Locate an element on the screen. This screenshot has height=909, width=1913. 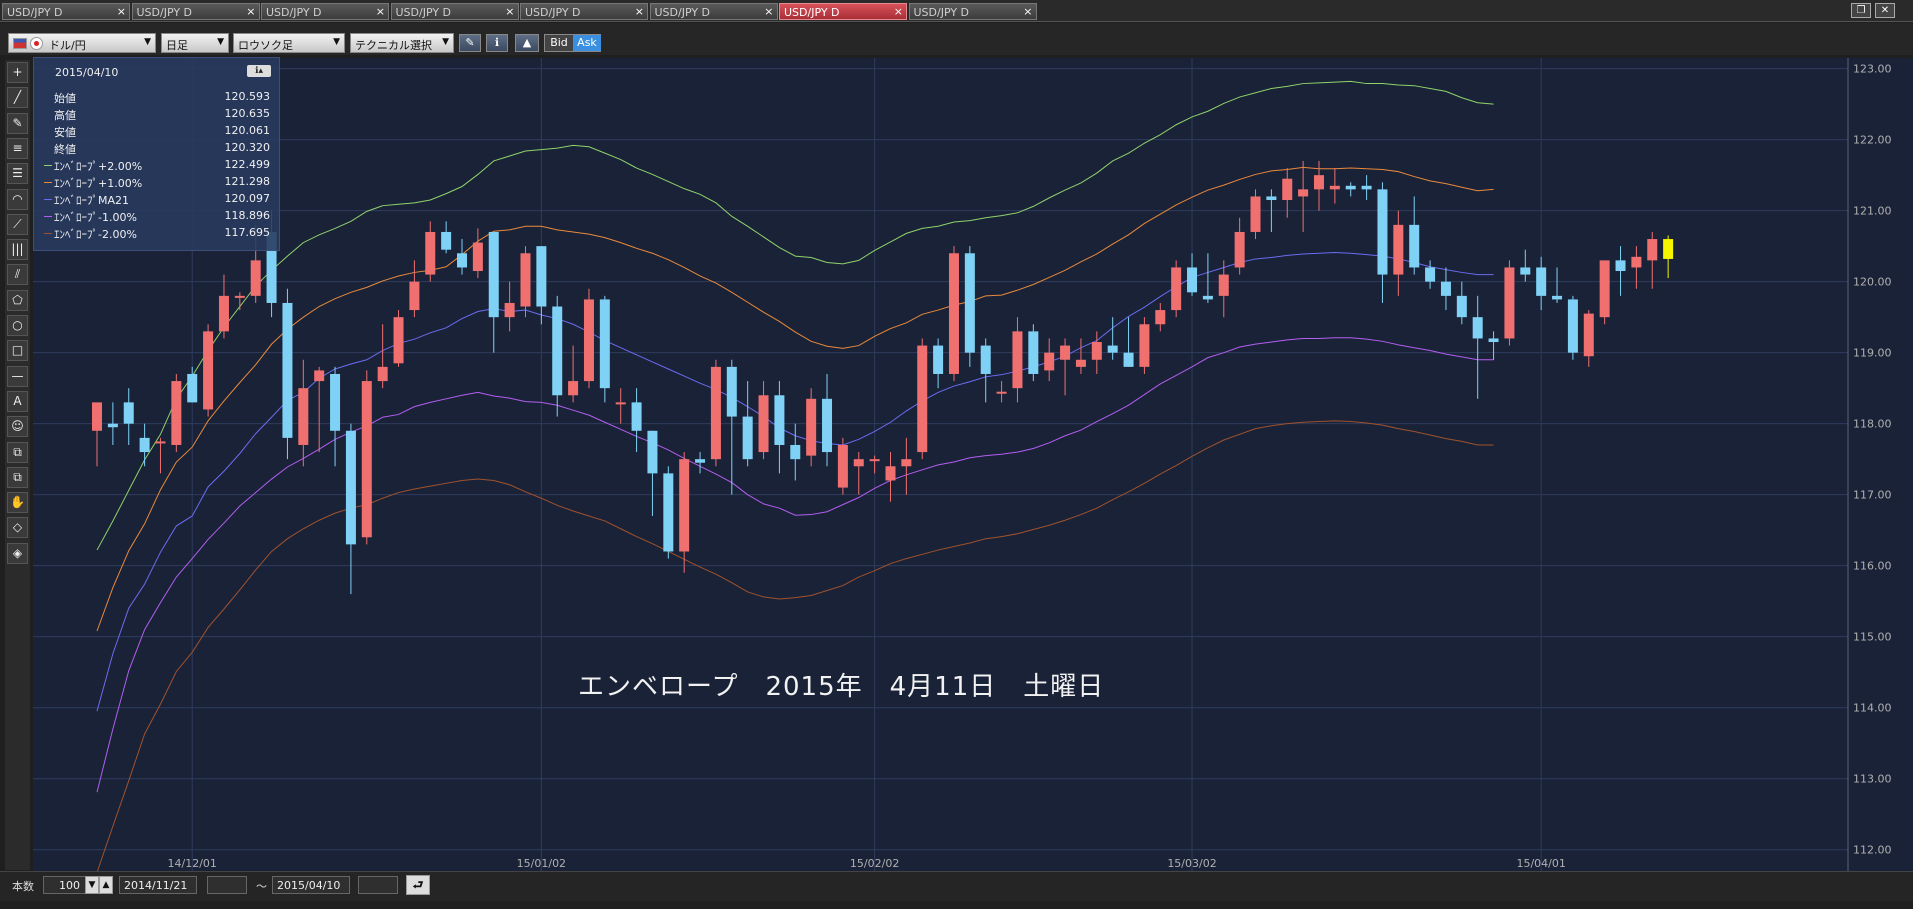
ask-button: Ask is located at coordinates (587, 43).